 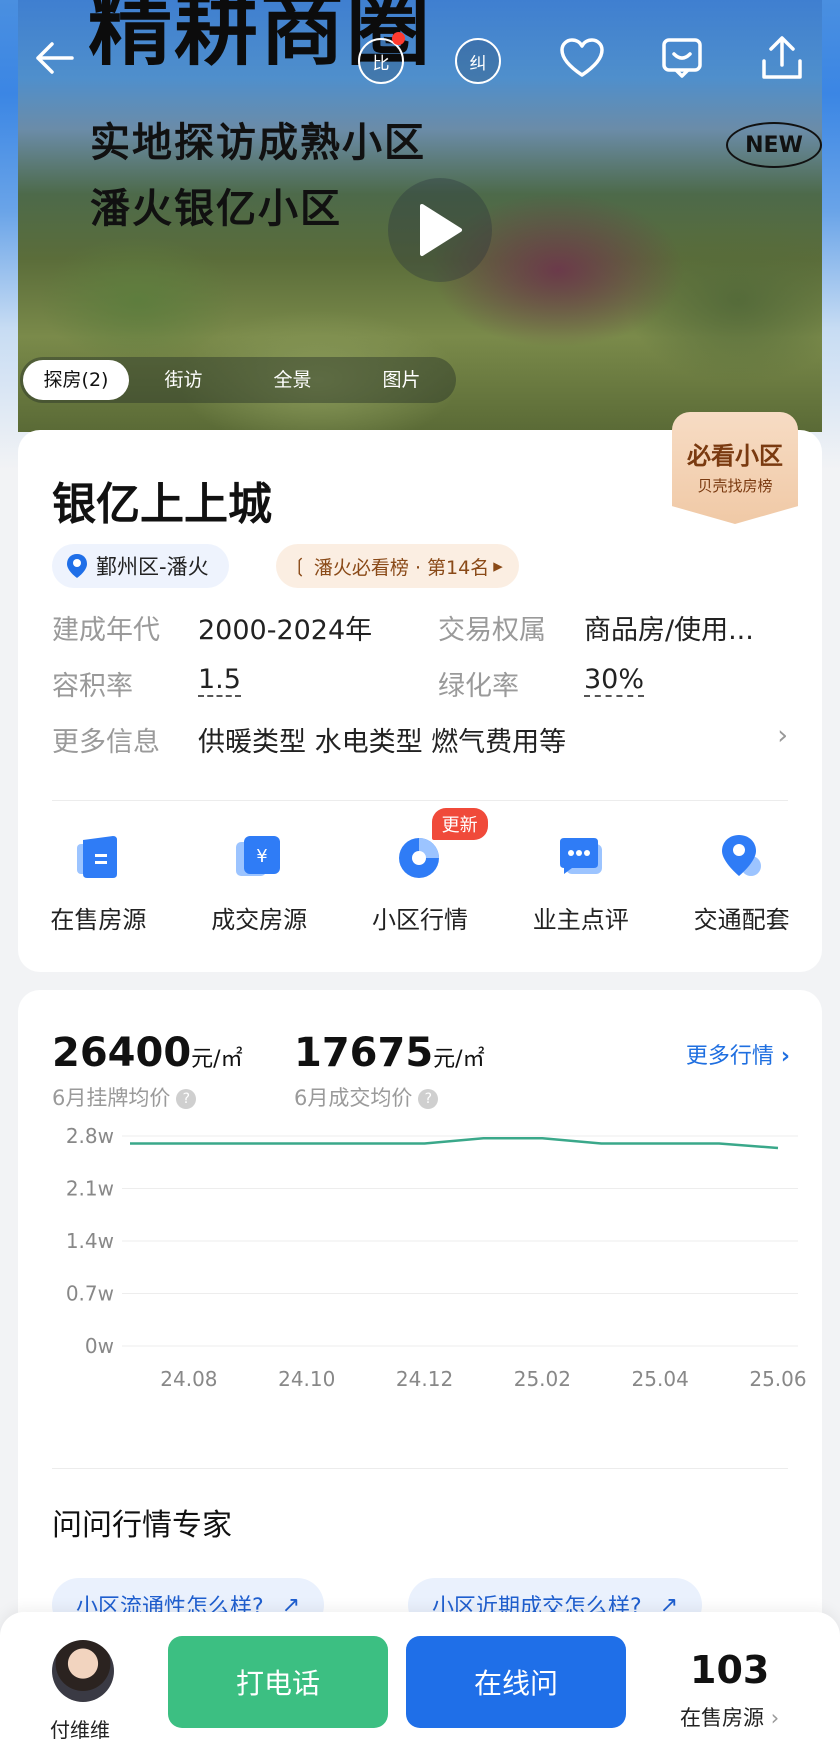 What do you see at coordinates (401, 567) in the screenshot?
I see `rank-text: 潘火必看榜 · 第14名` at bounding box center [401, 567].